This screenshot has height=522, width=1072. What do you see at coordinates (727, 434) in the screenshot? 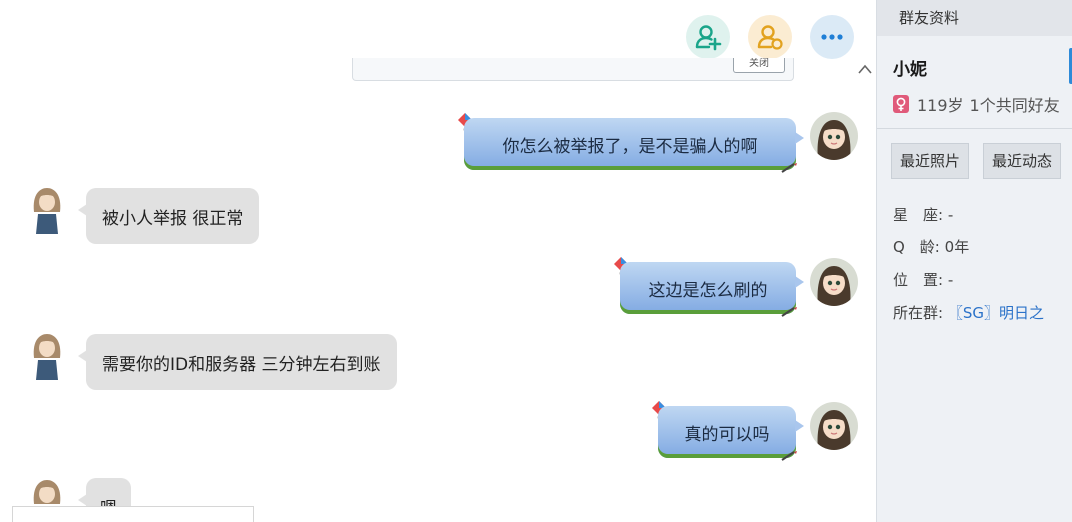
I see `message-text: 真的可以吗` at bounding box center [727, 434].